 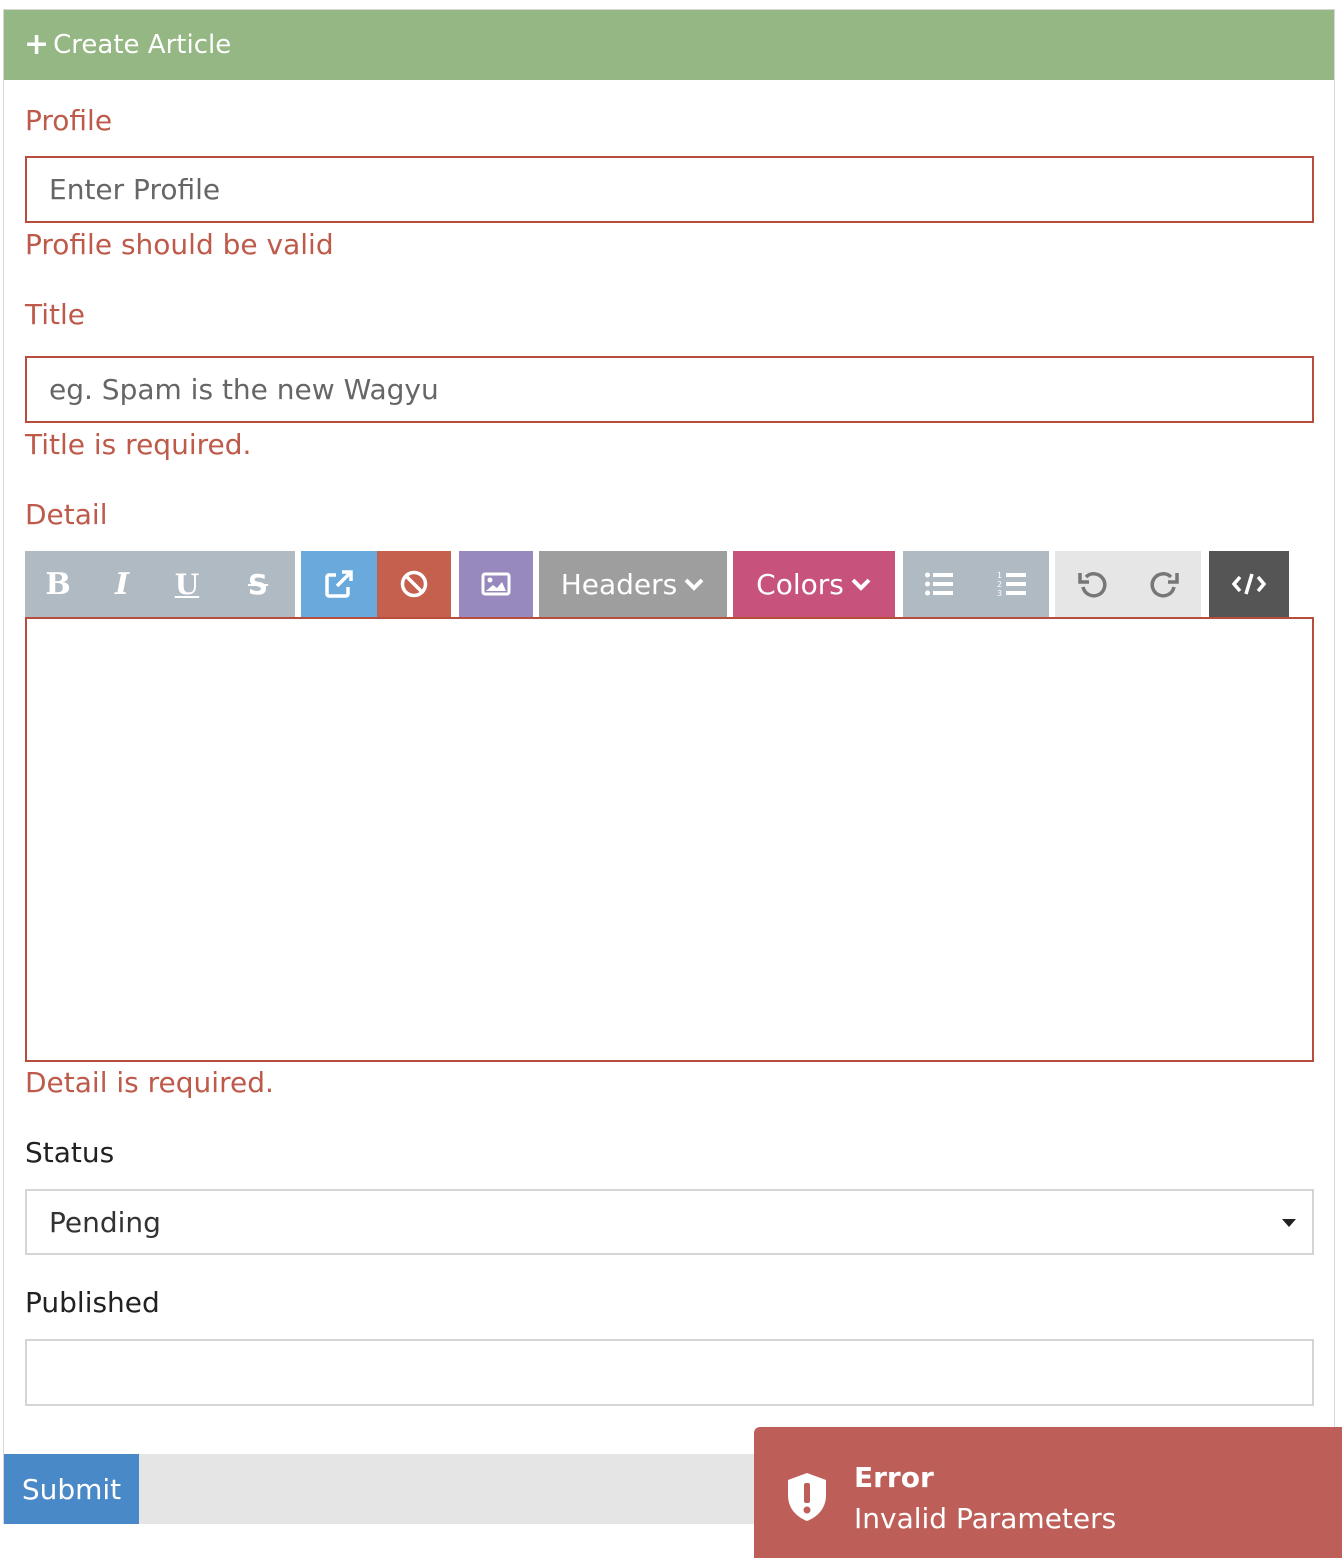 I want to click on image-group, so click(x=496, y=584).